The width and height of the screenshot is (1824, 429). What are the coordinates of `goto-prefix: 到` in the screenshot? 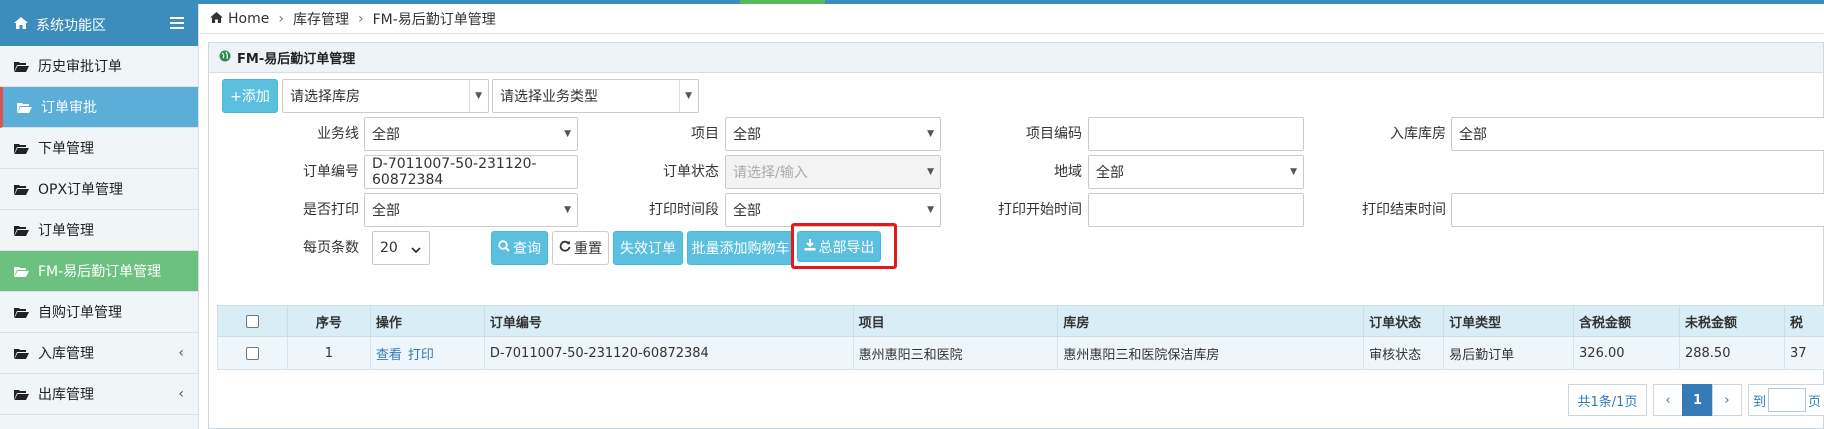 It's located at (1760, 402).